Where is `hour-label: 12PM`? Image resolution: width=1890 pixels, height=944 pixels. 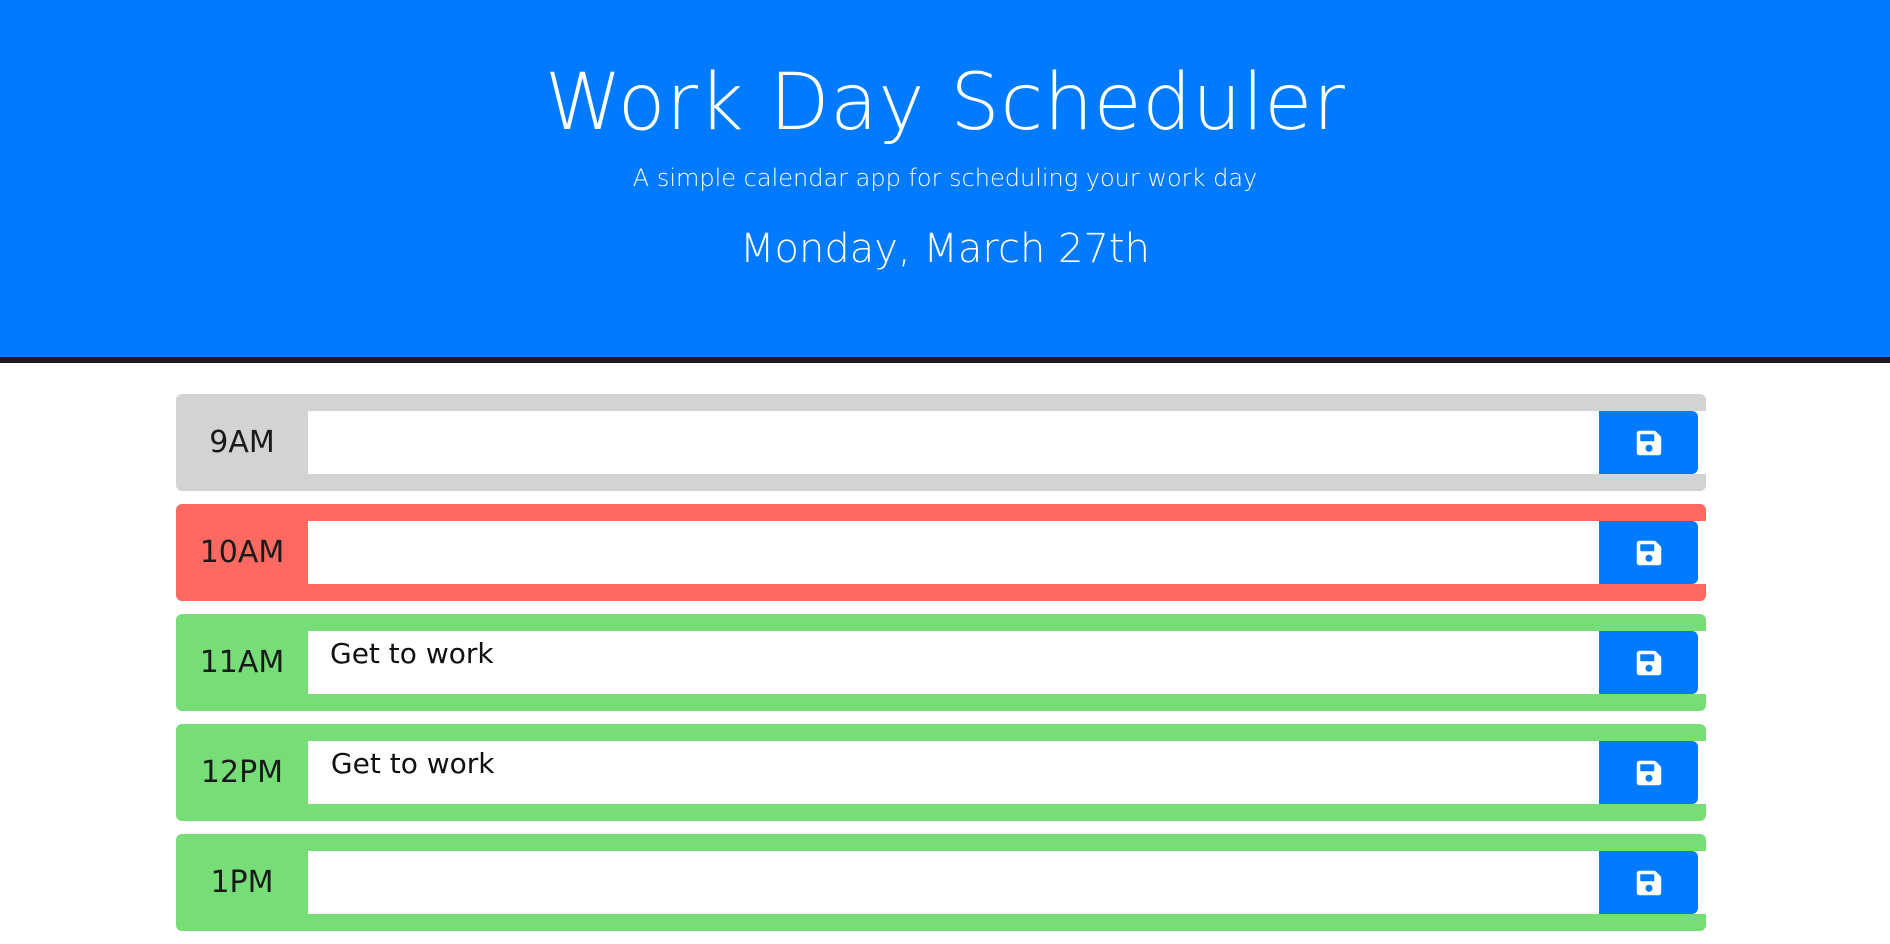 hour-label: 12PM is located at coordinates (242, 772).